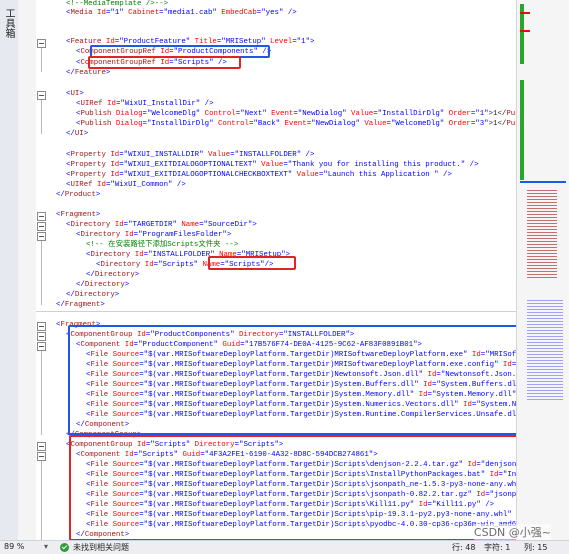 This screenshot has height=554, width=569. I want to click on code-line: </Fragment>, so click(80, 305).